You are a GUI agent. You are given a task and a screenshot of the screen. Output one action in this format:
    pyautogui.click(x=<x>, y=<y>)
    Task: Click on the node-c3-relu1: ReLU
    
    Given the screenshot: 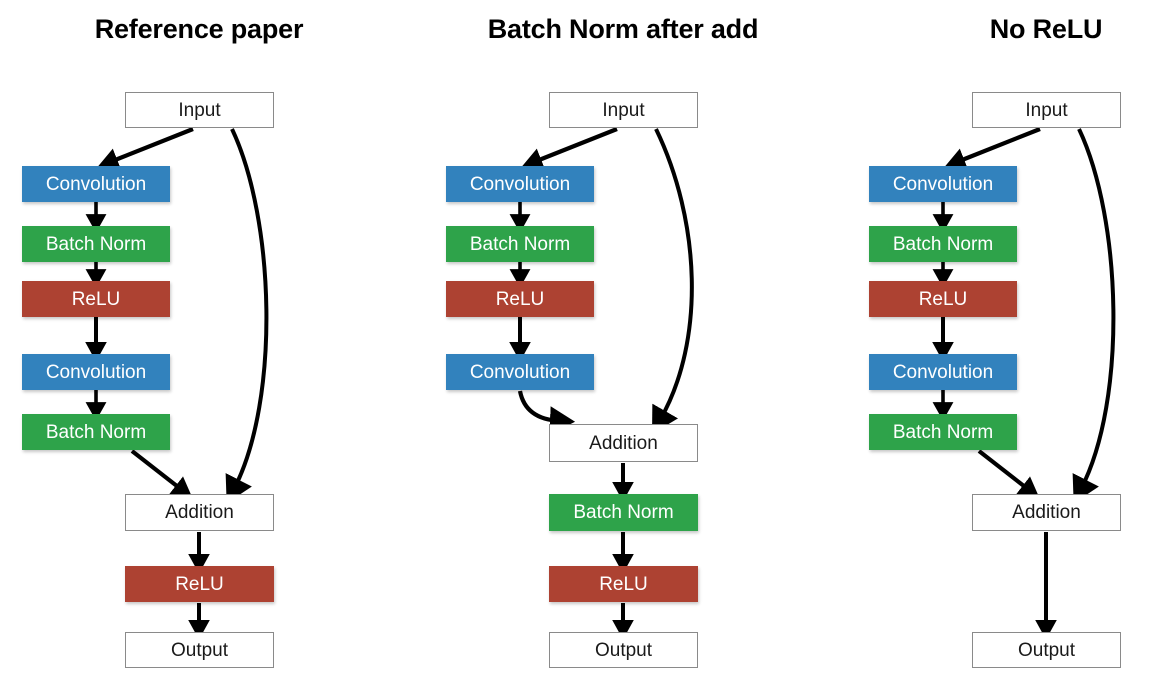 What is the action you would take?
    pyautogui.click(x=943, y=299)
    